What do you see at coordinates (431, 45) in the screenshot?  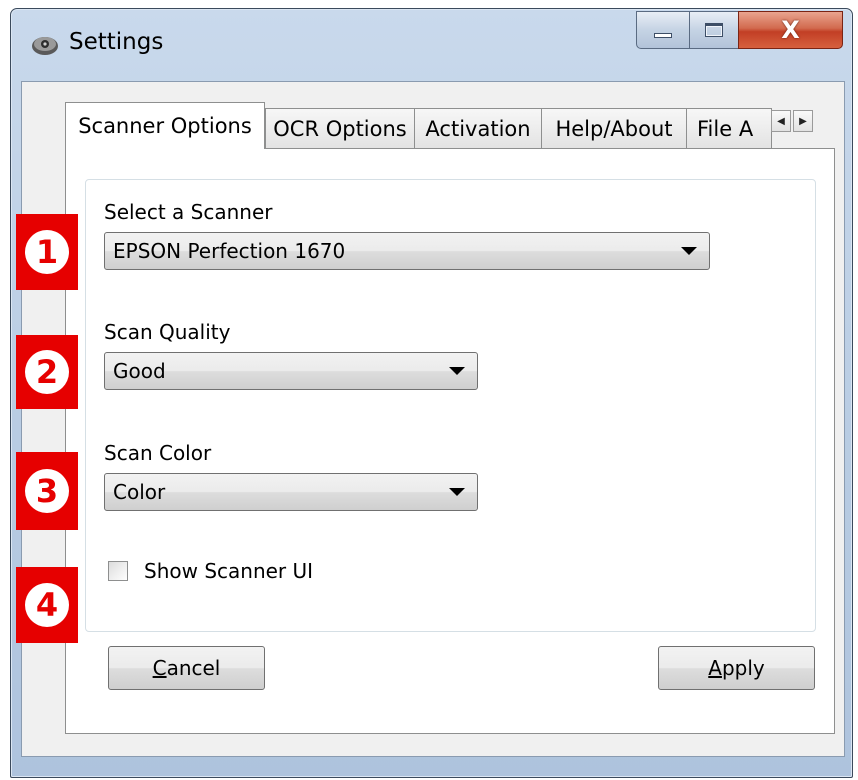 I see `title-bar: Settings X` at bounding box center [431, 45].